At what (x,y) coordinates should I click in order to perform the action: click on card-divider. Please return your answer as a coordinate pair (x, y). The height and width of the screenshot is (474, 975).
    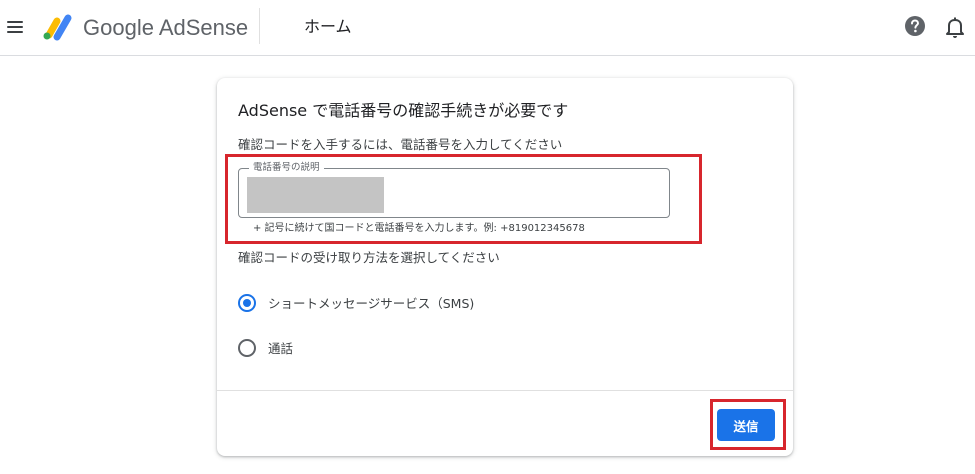
    Looking at the image, I should click on (505, 390).